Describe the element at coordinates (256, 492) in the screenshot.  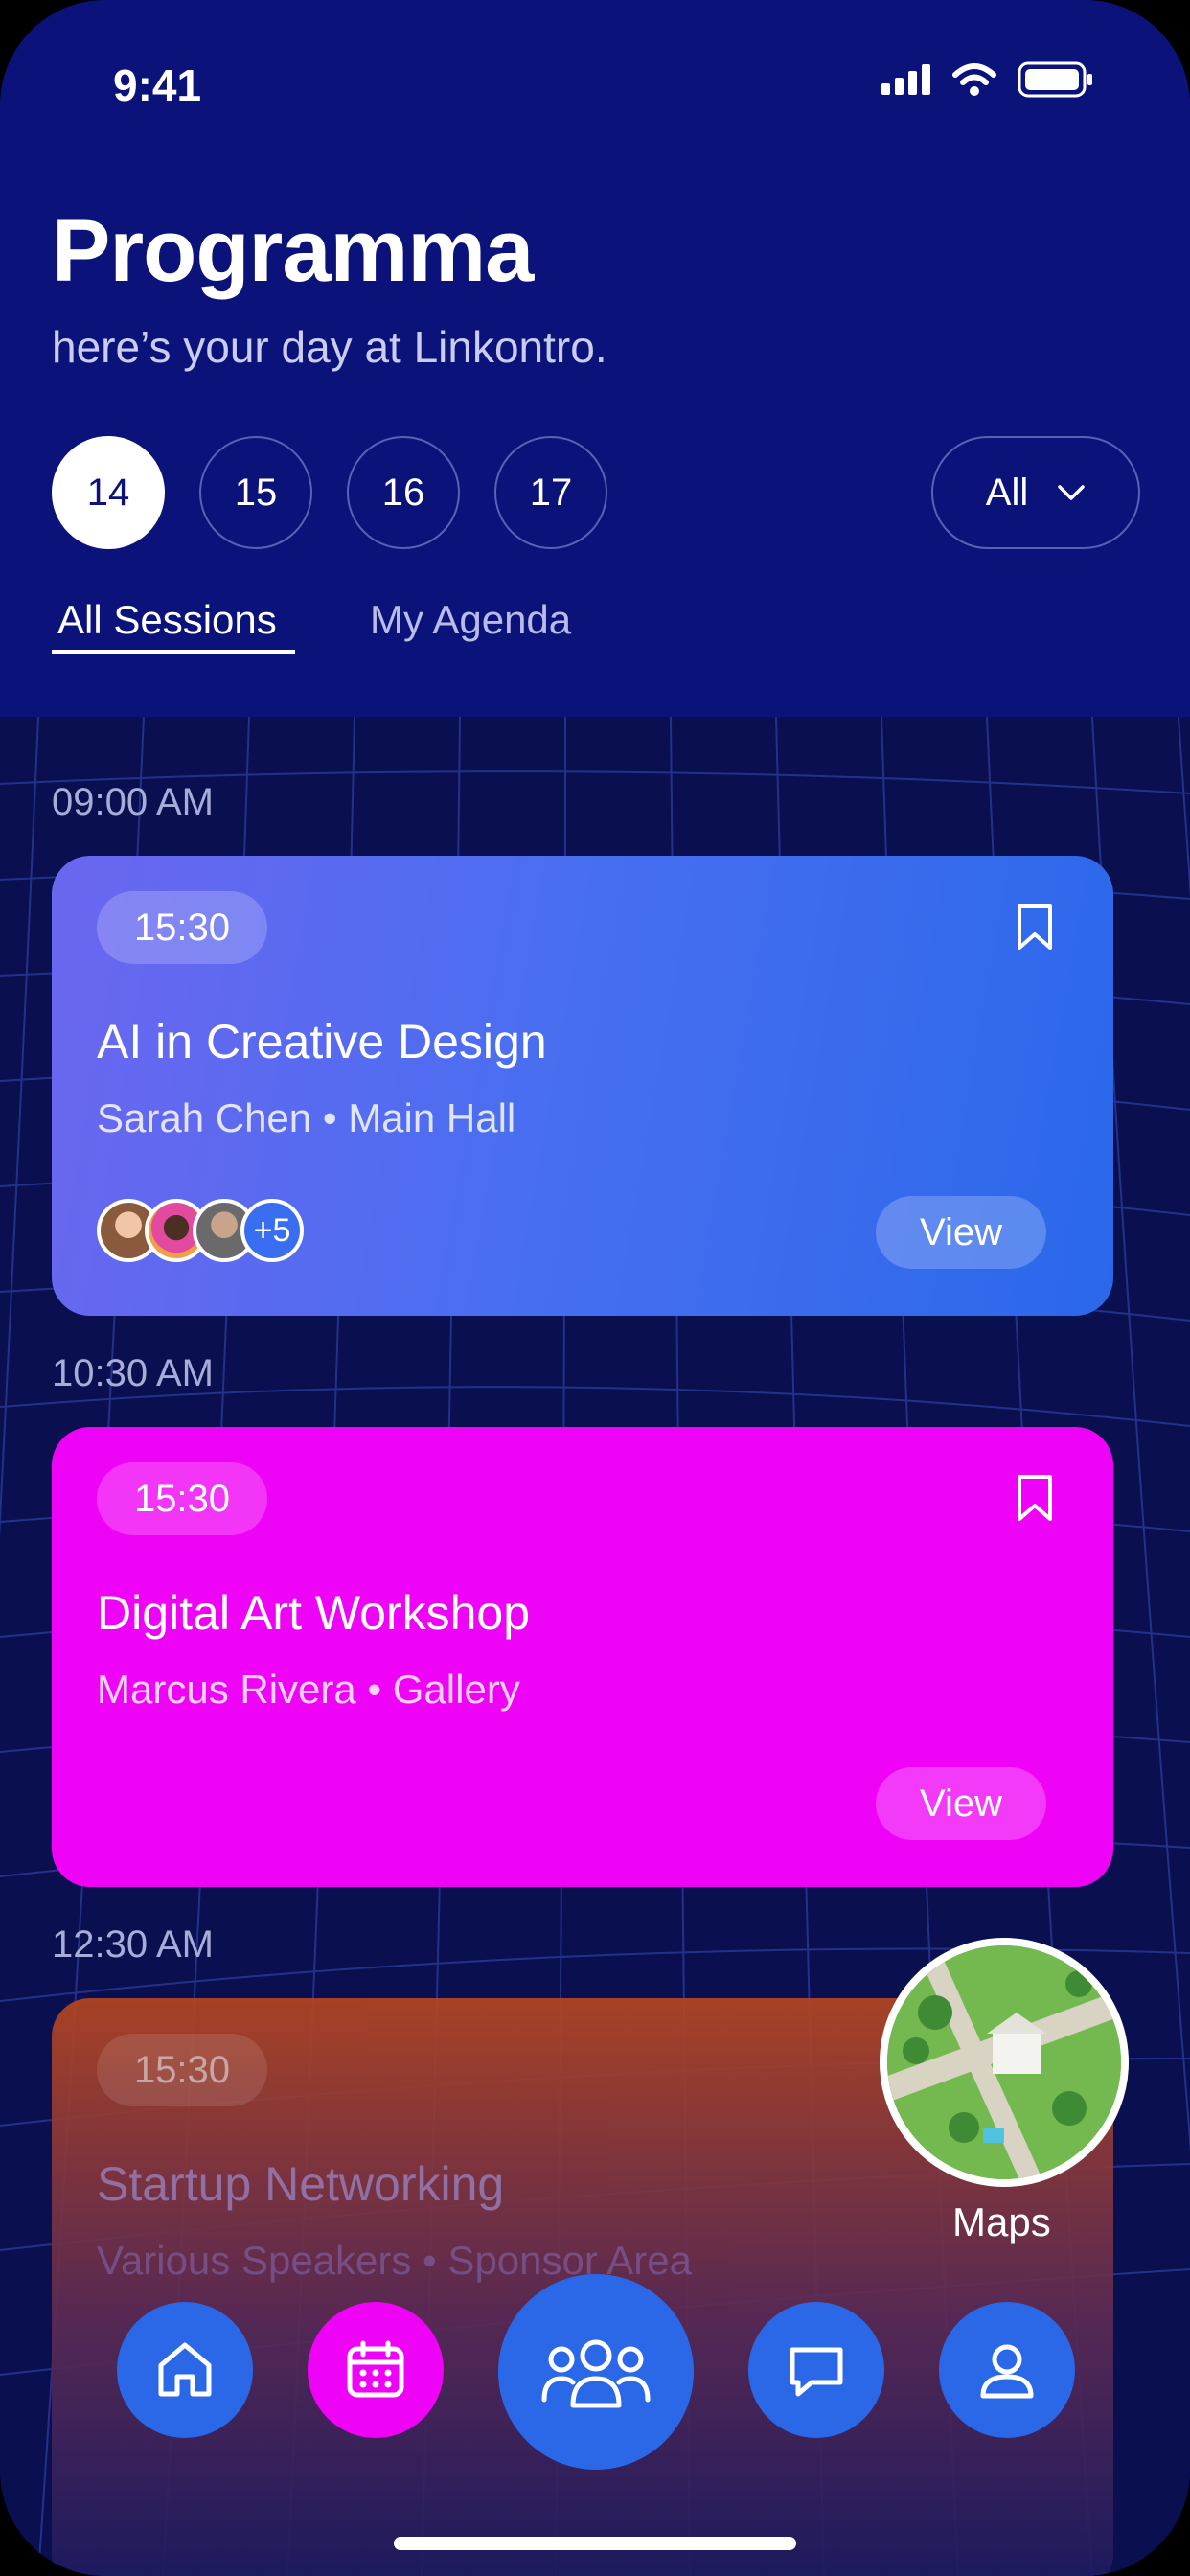
I see `day-chip-15: 15` at that location.